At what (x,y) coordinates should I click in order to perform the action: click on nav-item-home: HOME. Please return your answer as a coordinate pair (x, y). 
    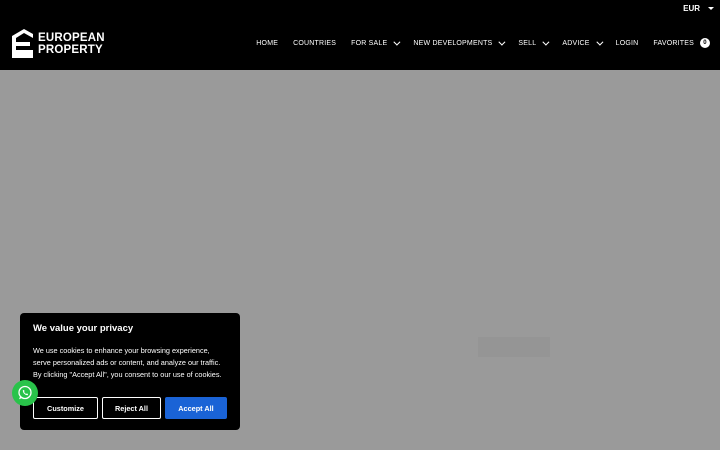
    Looking at the image, I should click on (267, 43).